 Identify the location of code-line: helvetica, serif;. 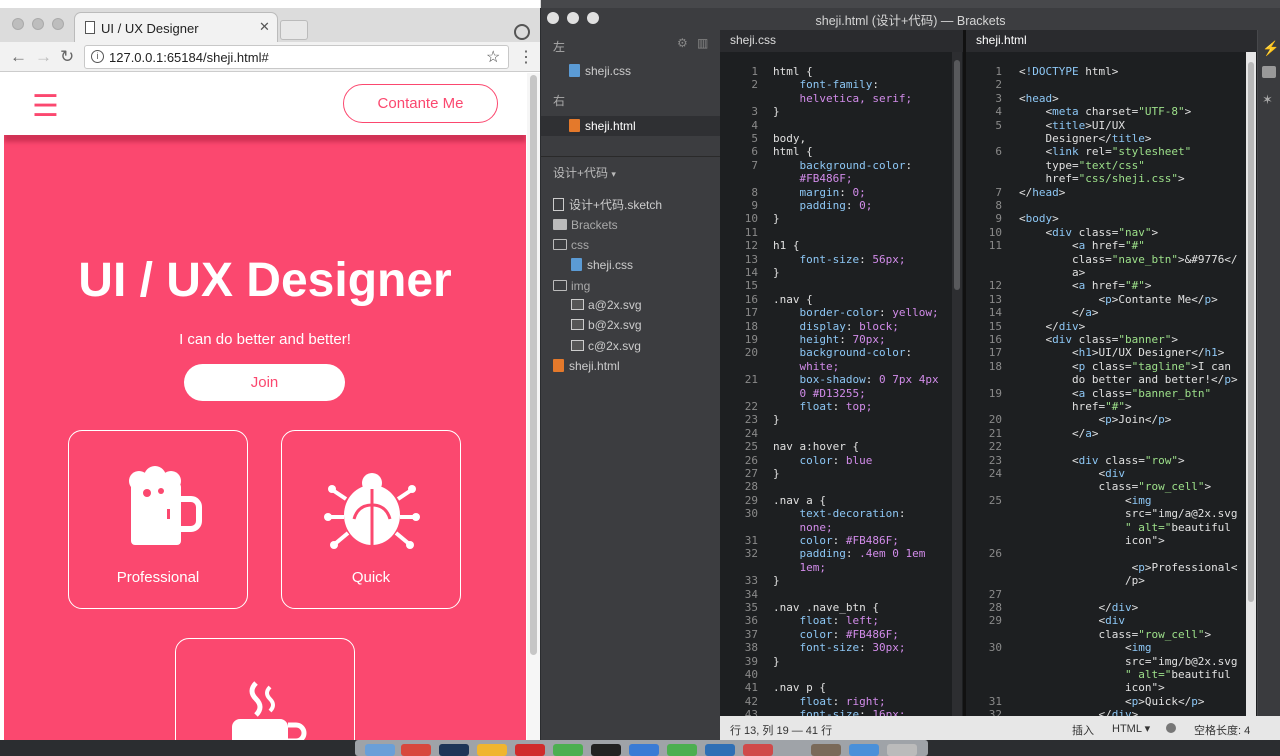
(842, 98).